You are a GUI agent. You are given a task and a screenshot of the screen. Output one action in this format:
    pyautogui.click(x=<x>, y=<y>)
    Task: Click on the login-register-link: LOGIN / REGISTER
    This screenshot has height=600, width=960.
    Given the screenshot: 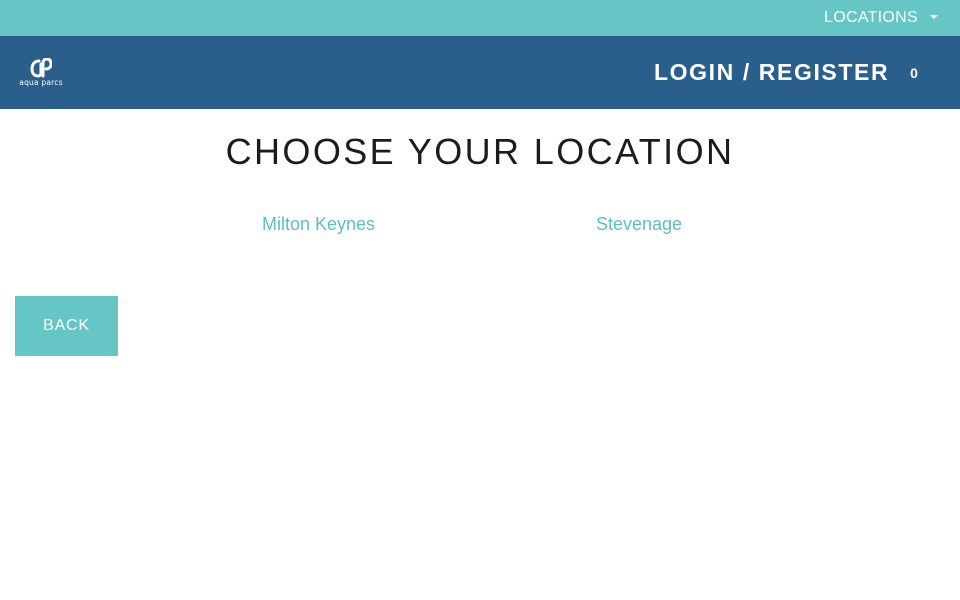 What is the action you would take?
    pyautogui.click(x=771, y=72)
    